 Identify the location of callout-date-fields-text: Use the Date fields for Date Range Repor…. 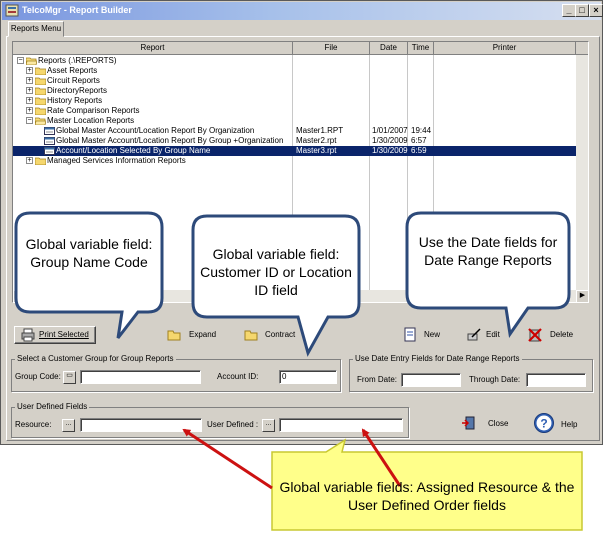
(488, 251).